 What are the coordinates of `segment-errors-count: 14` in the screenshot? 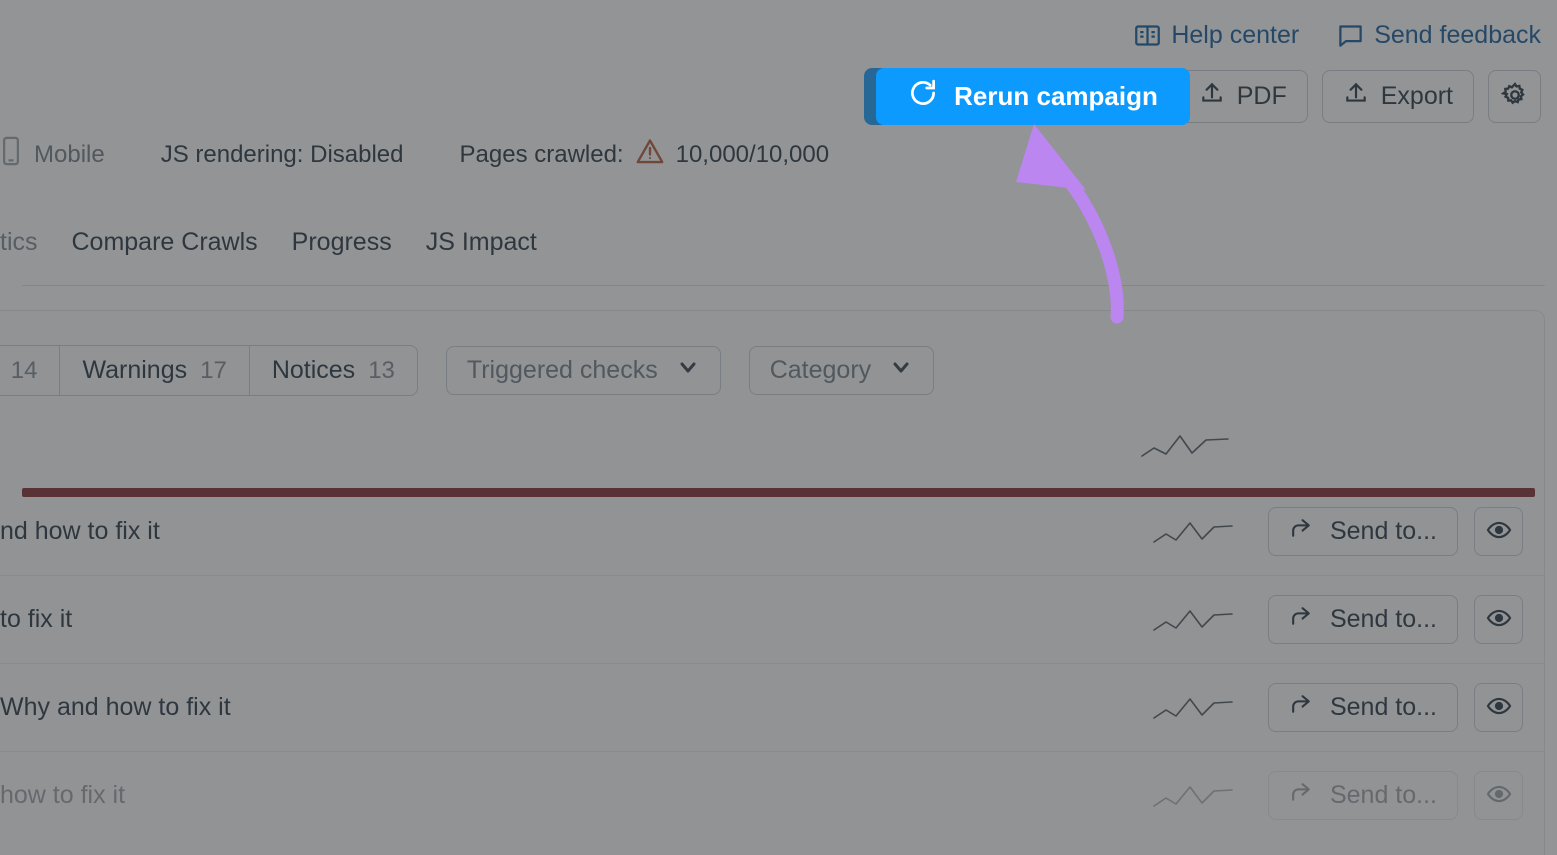 It's located at (24, 370).